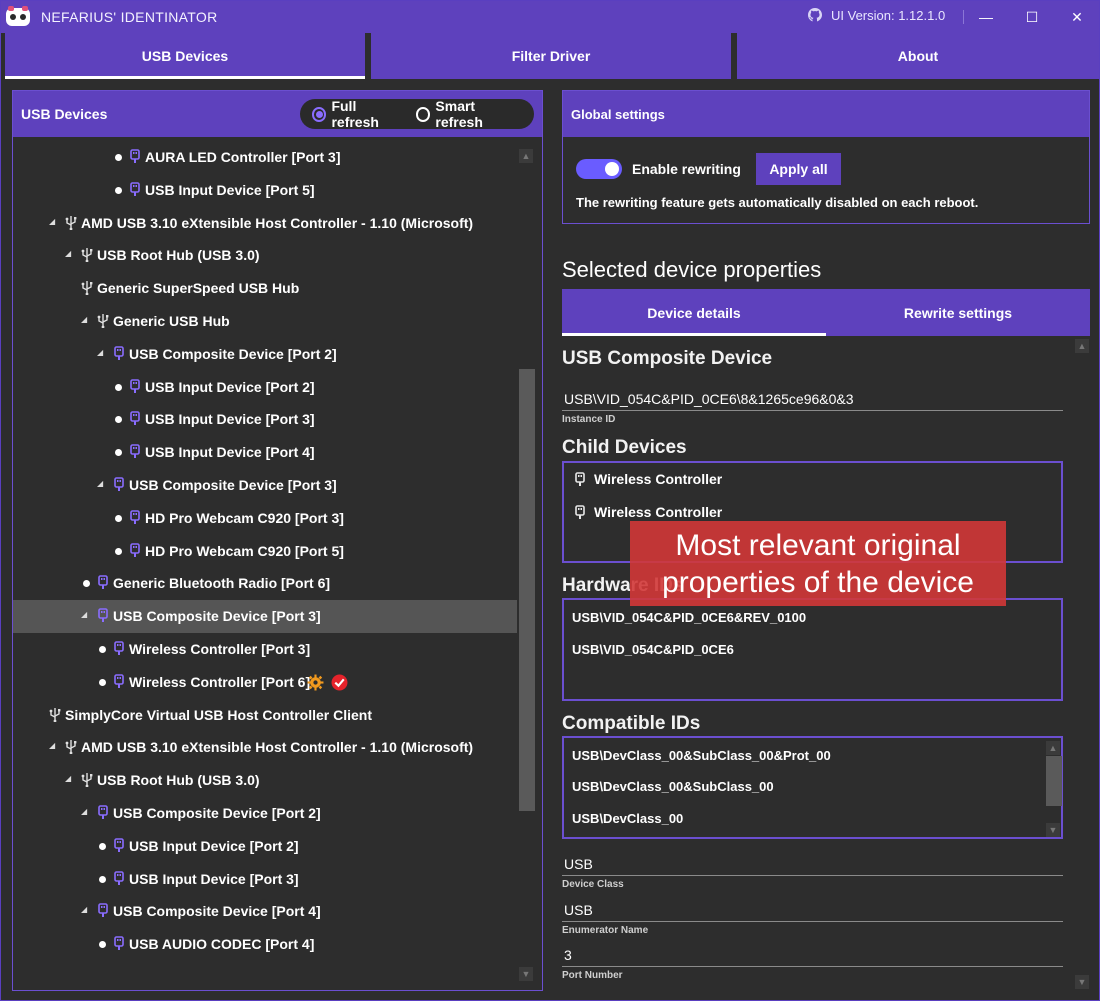 Image resolution: width=1100 pixels, height=1001 pixels. I want to click on tree-scrollbar: ▲ ▼, so click(526, 563).